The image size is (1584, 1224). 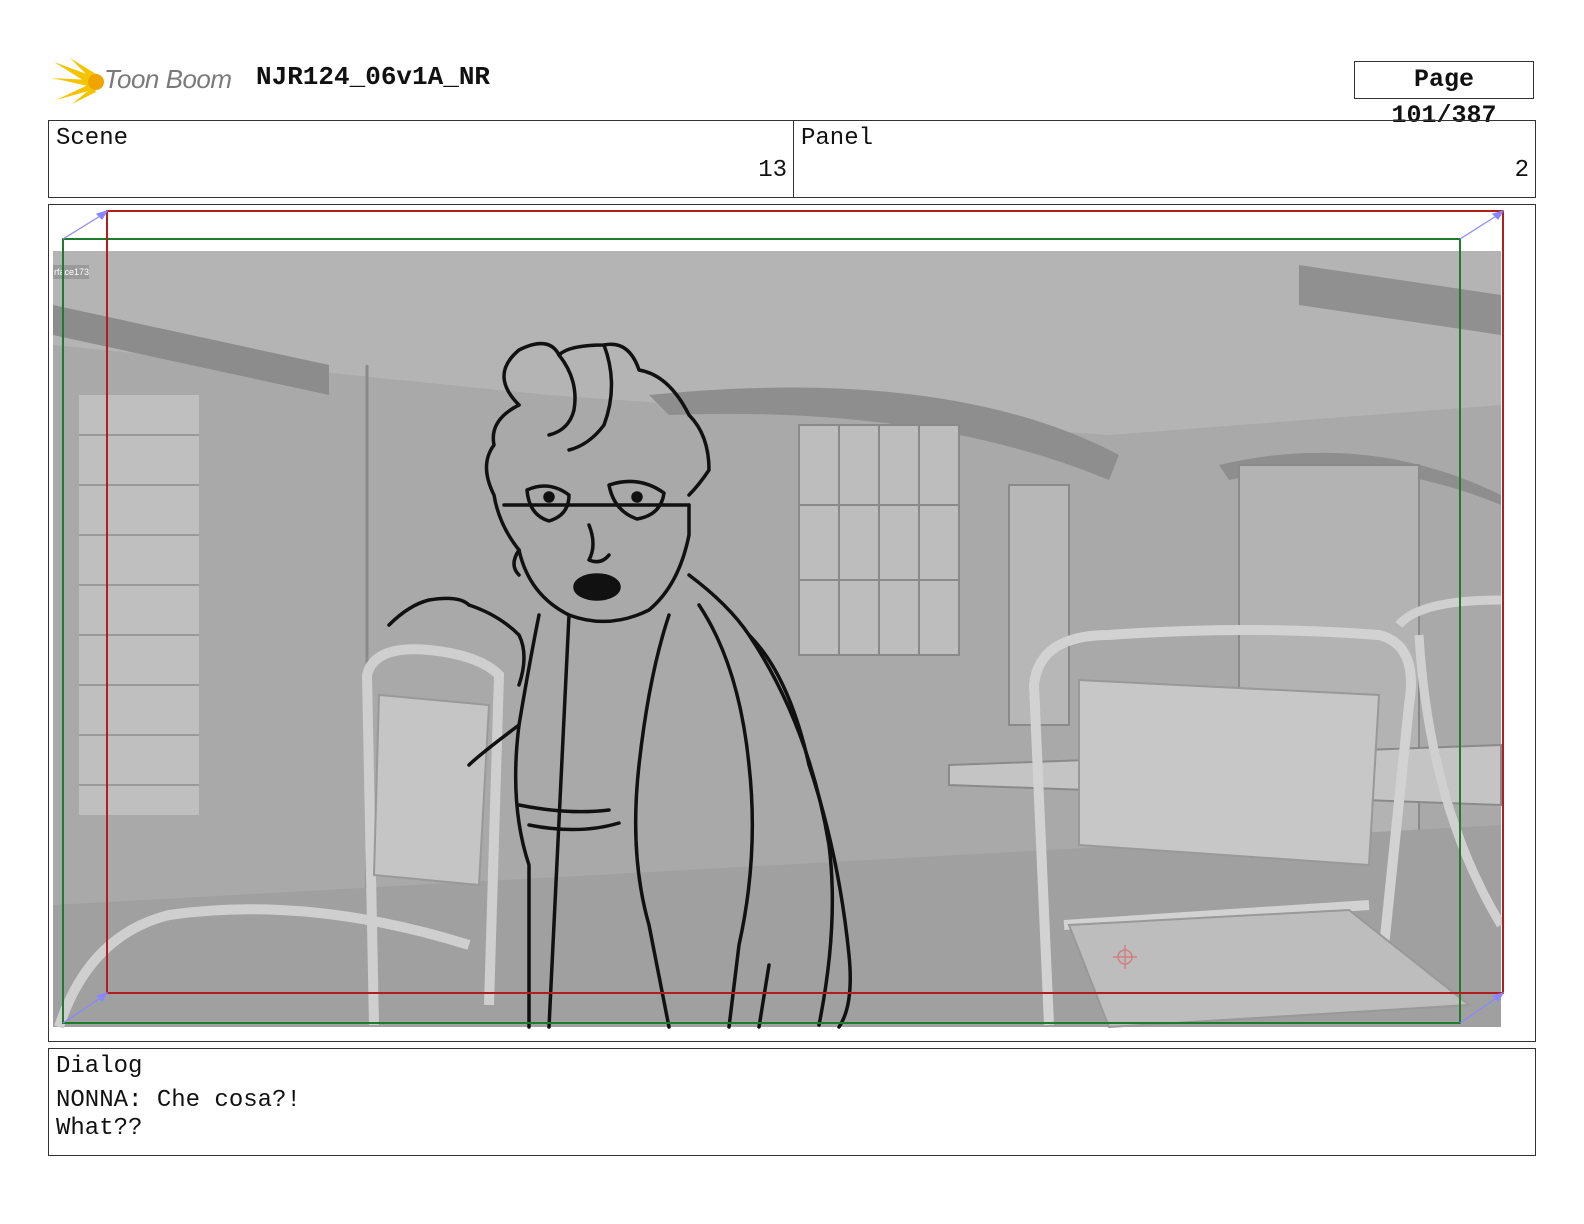 What do you see at coordinates (1229, 772) in the screenshot?
I see `chair-back-right` at bounding box center [1229, 772].